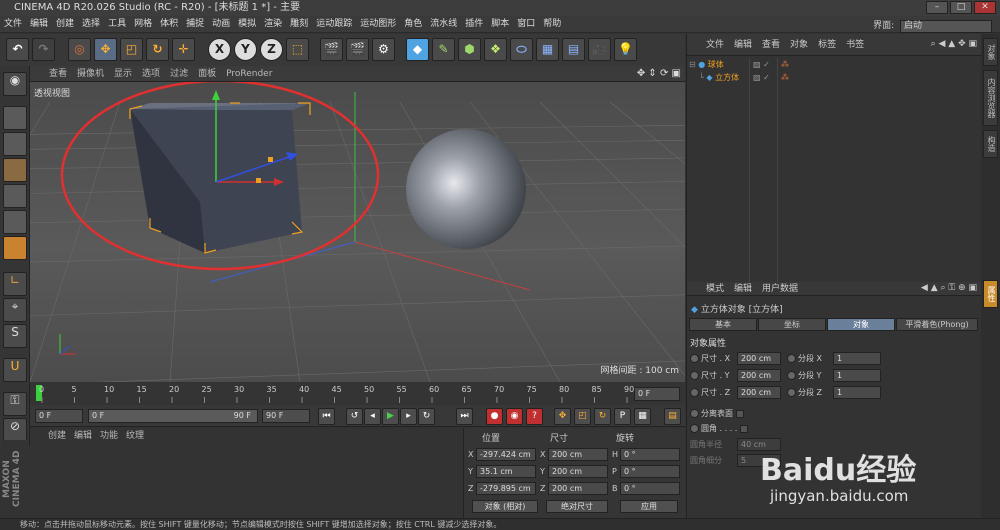 This screenshot has width=1000, height=530. Describe the element at coordinates (500, 24) in the screenshot. I see `menu-script: 脚本` at that location.